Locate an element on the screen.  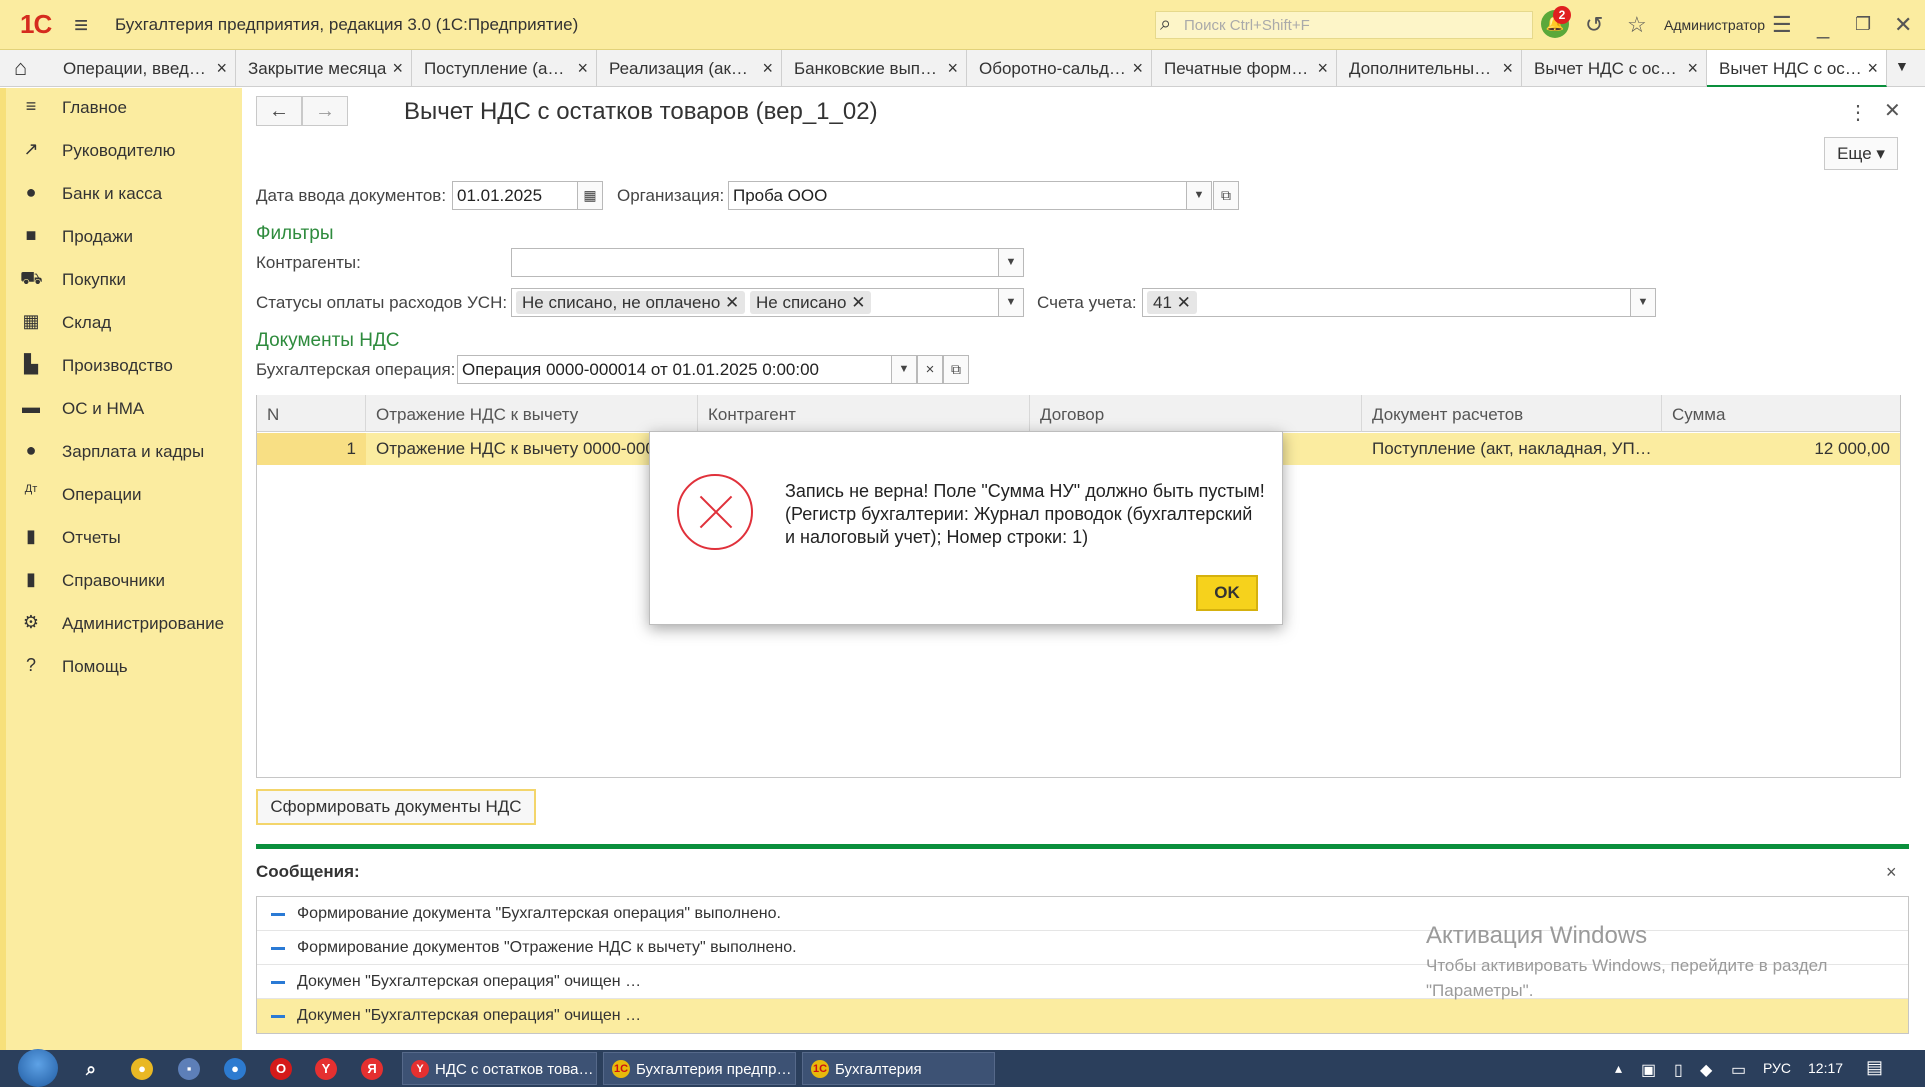
tab-bank-statements: Банковские вып… × is located at coordinates (874, 68).